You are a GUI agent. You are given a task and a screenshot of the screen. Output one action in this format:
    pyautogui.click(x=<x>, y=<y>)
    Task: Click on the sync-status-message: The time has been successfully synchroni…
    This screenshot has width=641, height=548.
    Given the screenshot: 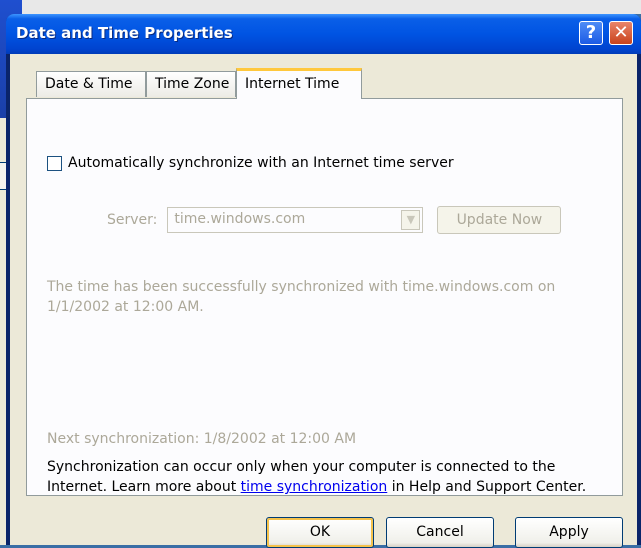 What is the action you would take?
    pyautogui.click(x=301, y=297)
    